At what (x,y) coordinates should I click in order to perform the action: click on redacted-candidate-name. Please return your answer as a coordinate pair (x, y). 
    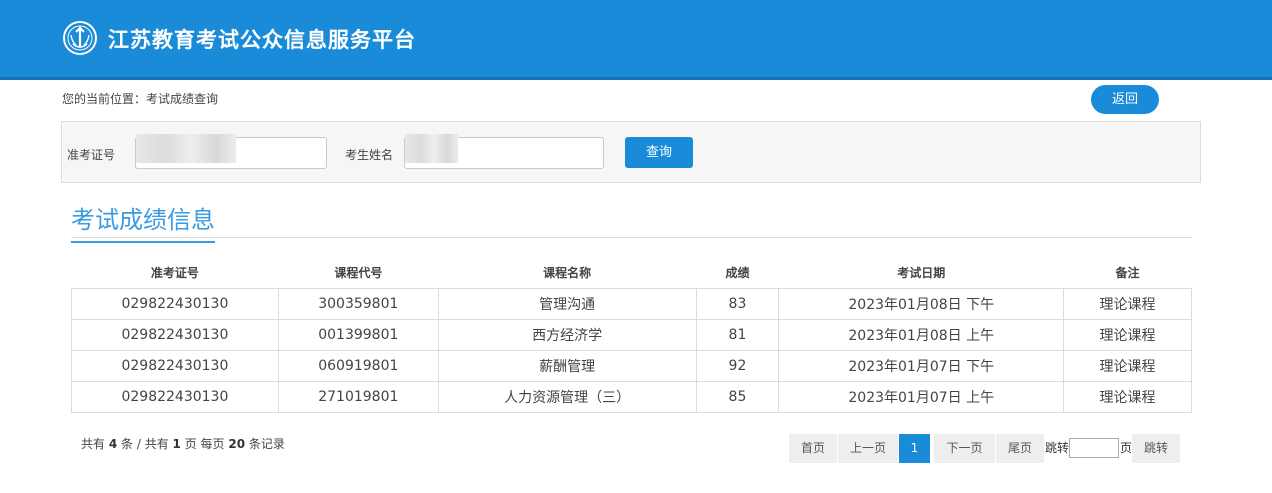
    Looking at the image, I should click on (431, 148).